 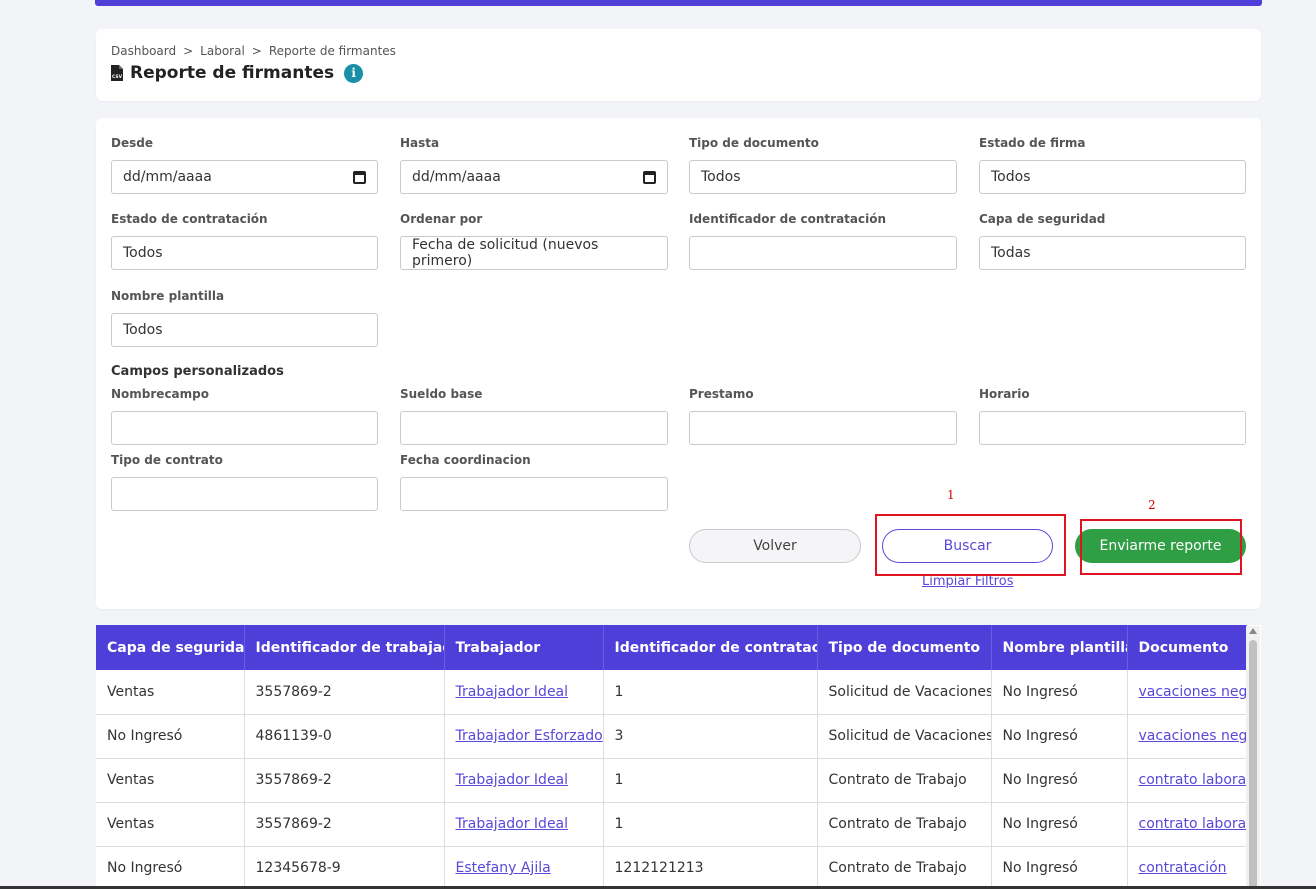 What do you see at coordinates (441, 219) in the screenshot?
I see `ordenar-por-label: Ordenar por` at bounding box center [441, 219].